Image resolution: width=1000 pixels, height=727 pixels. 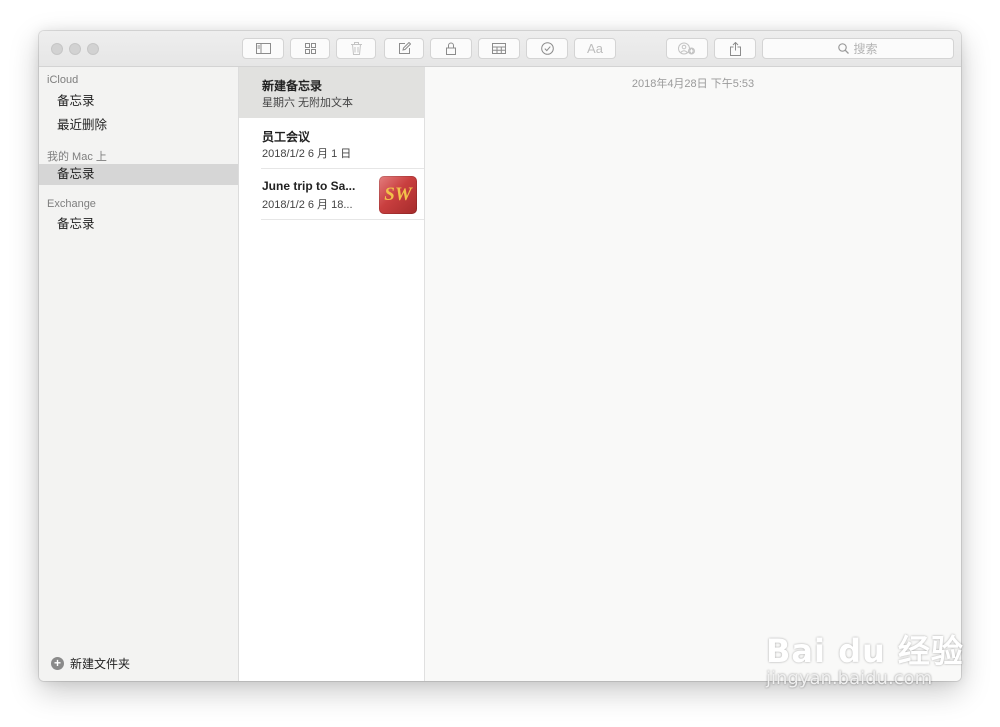 I want to click on grid-icon, so click(x=310, y=48).